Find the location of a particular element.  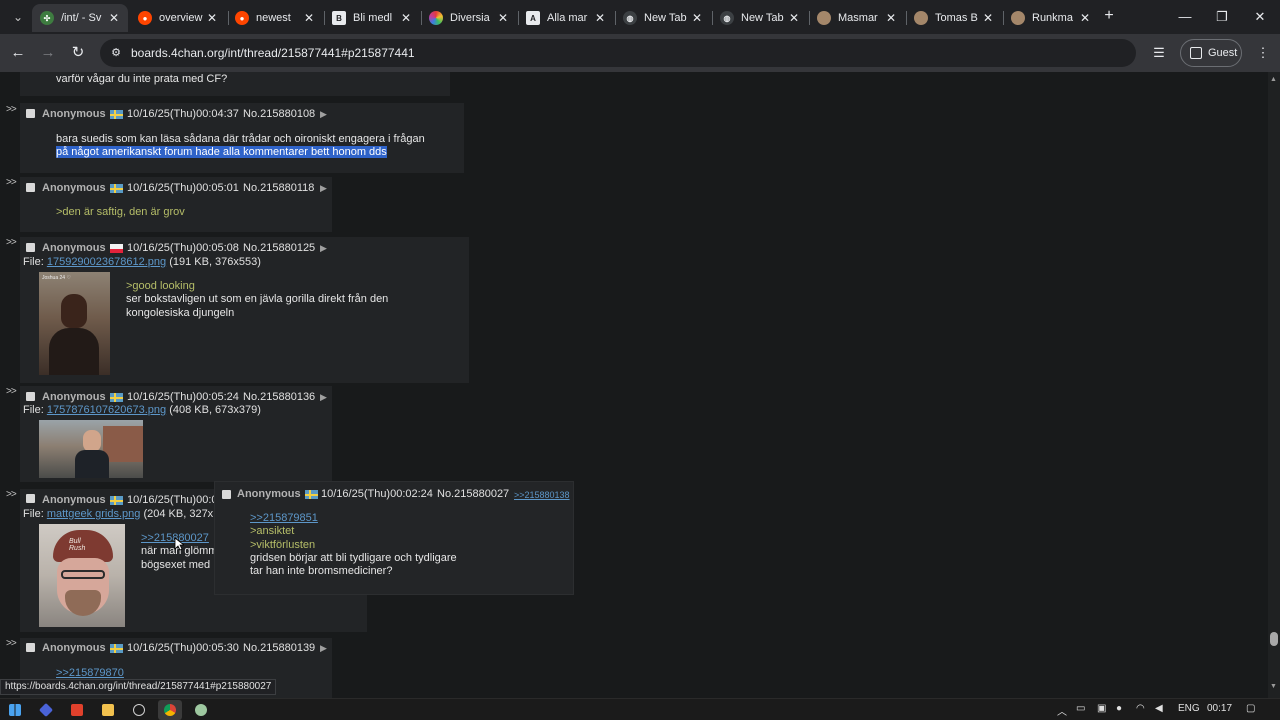

post-number: No.215880136 is located at coordinates (279, 397).